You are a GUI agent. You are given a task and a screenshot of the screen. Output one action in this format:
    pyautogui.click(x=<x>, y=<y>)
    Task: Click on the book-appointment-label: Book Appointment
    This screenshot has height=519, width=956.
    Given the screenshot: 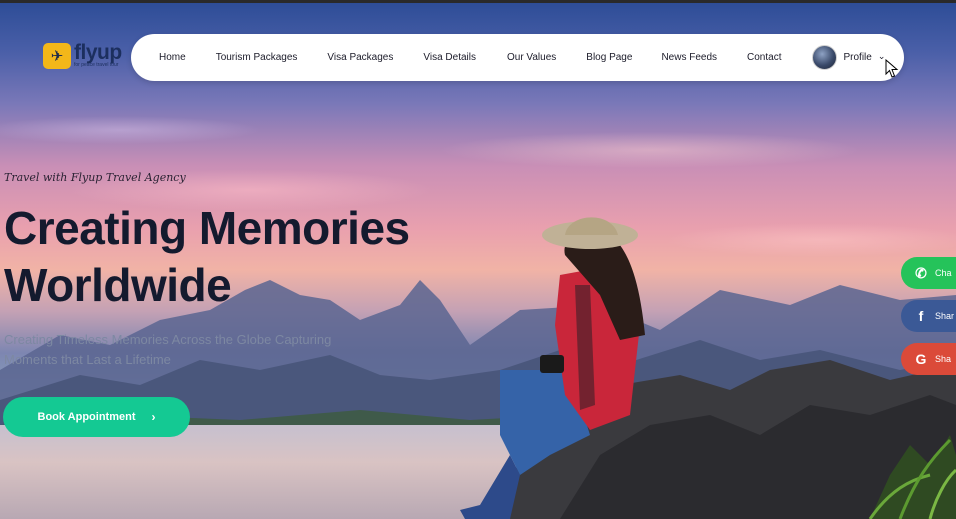 What is the action you would take?
    pyautogui.click(x=86, y=417)
    